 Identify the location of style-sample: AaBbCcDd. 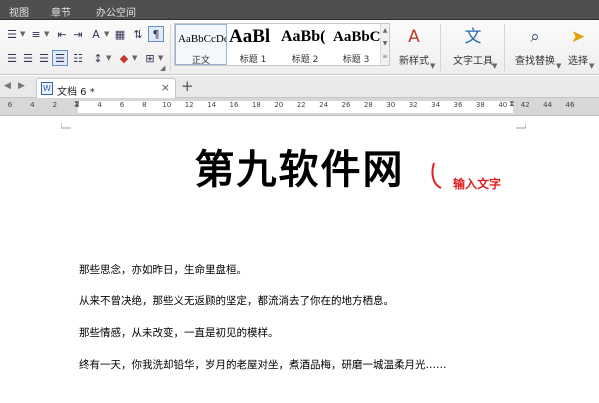
(202, 39).